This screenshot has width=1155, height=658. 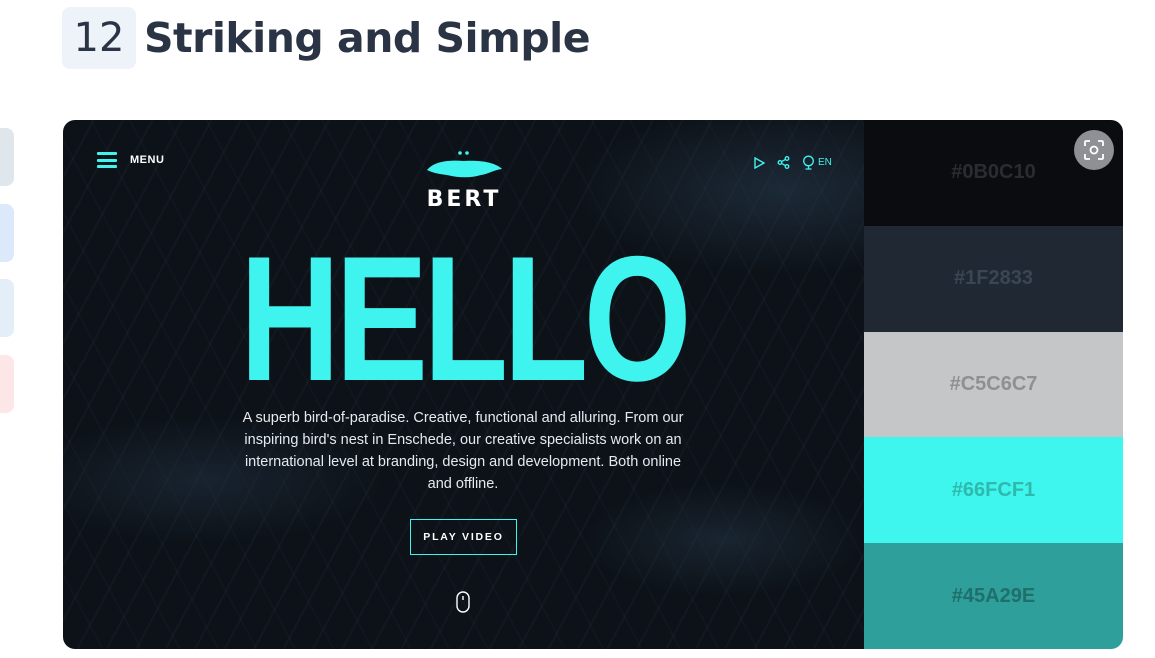 What do you see at coordinates (759, 162) in the screenshot?
I see `play-icon` at bounding box center [759, 162].